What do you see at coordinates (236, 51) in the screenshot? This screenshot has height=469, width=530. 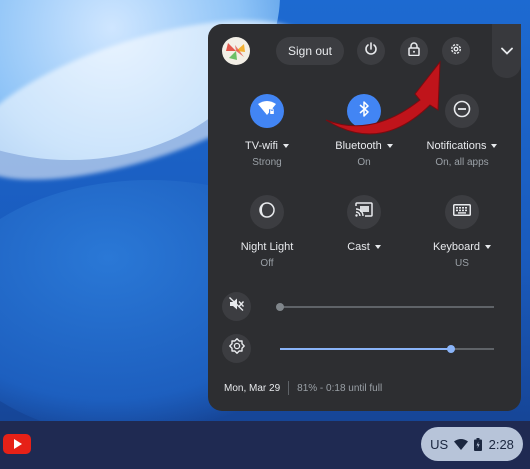 I see `avatar` at bounding box center [236, 51].